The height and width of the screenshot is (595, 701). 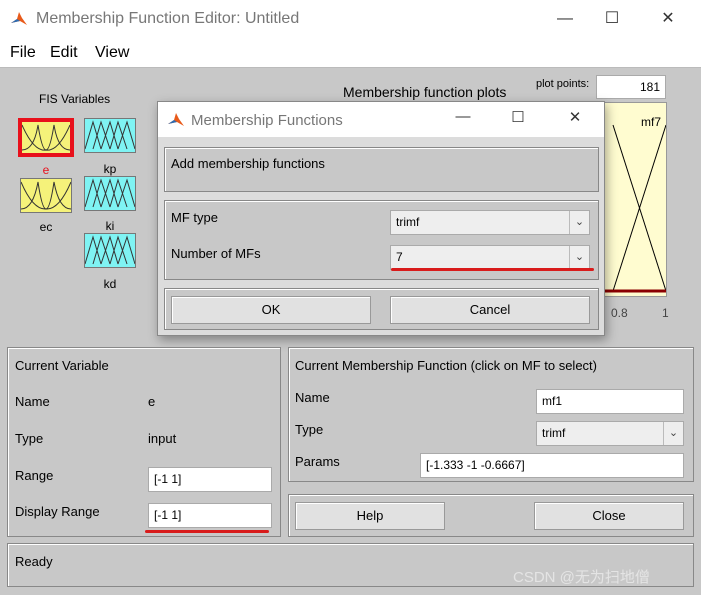 What do you see at coordinates (399, 257) in the screenshot?
I see `num-mfs-value: 7` at bounding box center [399, 257].